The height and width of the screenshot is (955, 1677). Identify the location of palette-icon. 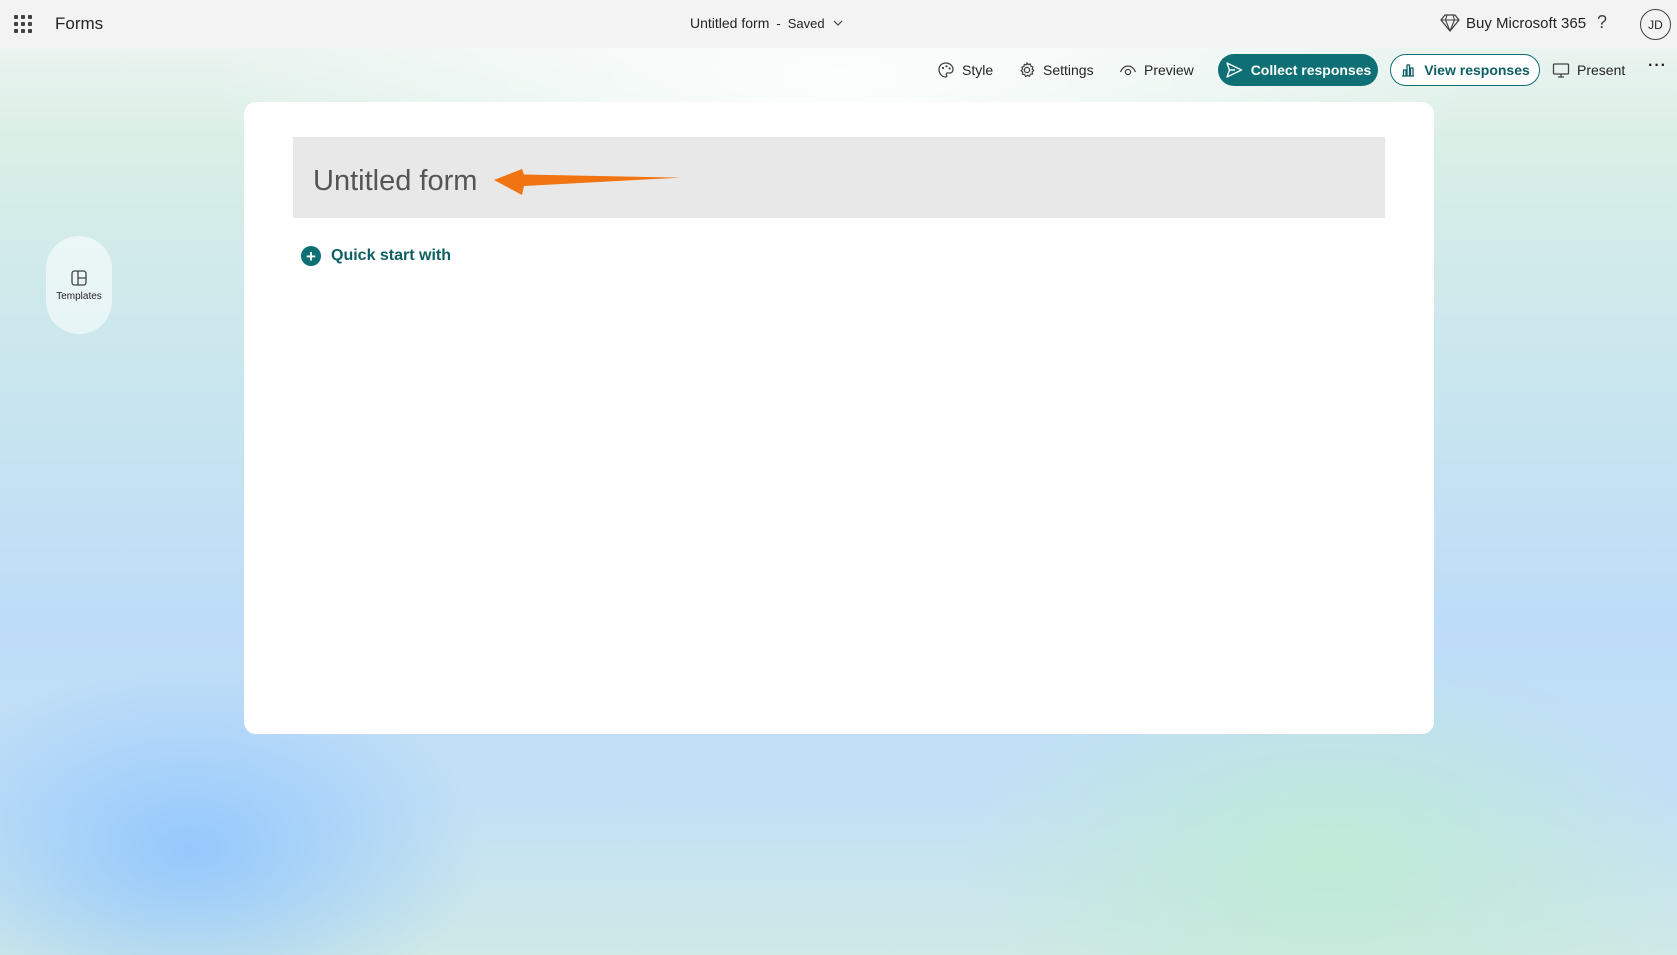
(946, 70).